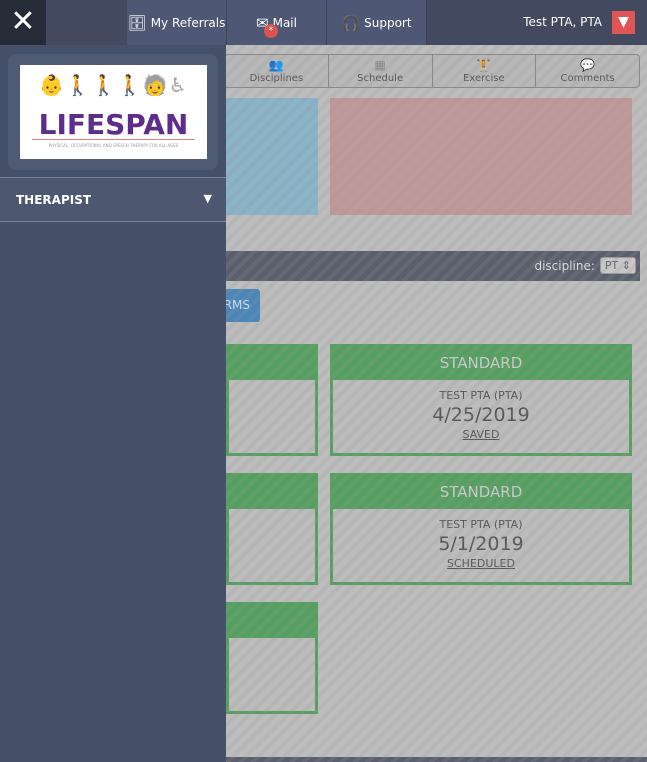 Image resolution: width=647 pixels, height=762 pixels. I want to click on sidebar-item-therapist: THERAPIST ▼, so click(113, 199).